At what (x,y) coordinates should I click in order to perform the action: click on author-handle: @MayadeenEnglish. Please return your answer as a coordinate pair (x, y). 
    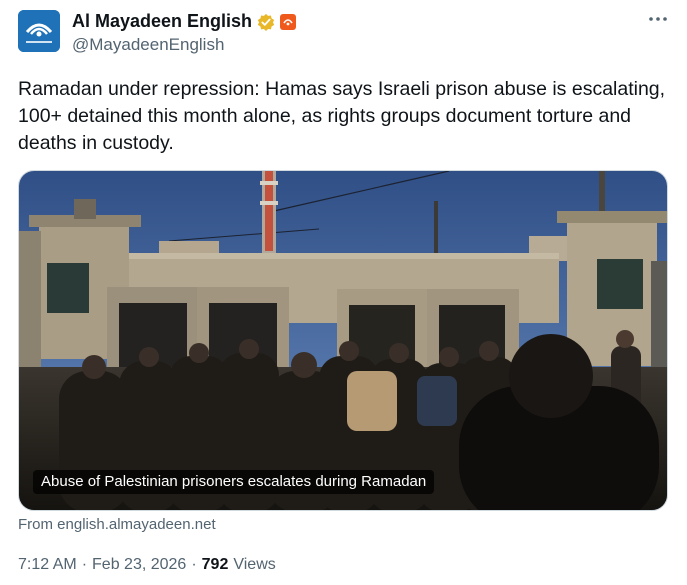
    Looking at the image, I should click on (148, 45).